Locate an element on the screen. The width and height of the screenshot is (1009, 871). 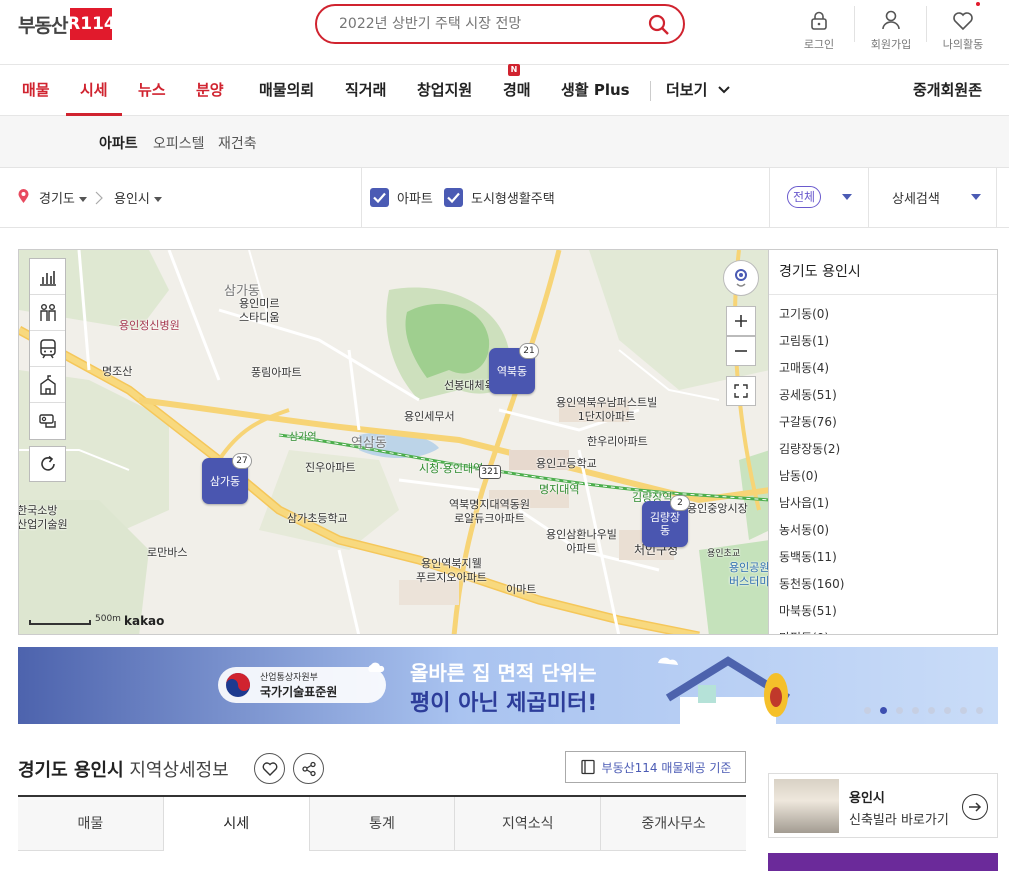
logo-text: 부동산 is located at coordinates (43, 25).